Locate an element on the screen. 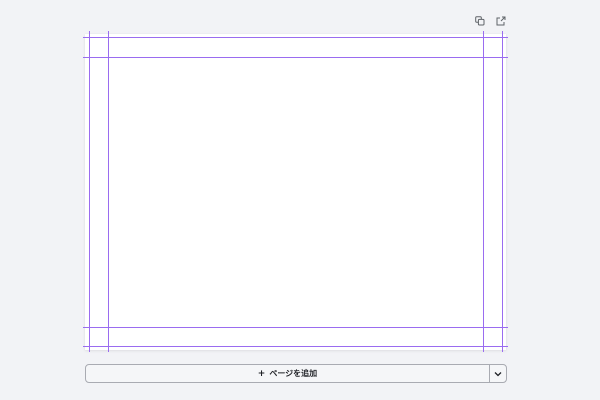  add-page-label: ページを追加 is located at coordinates (293, 373).